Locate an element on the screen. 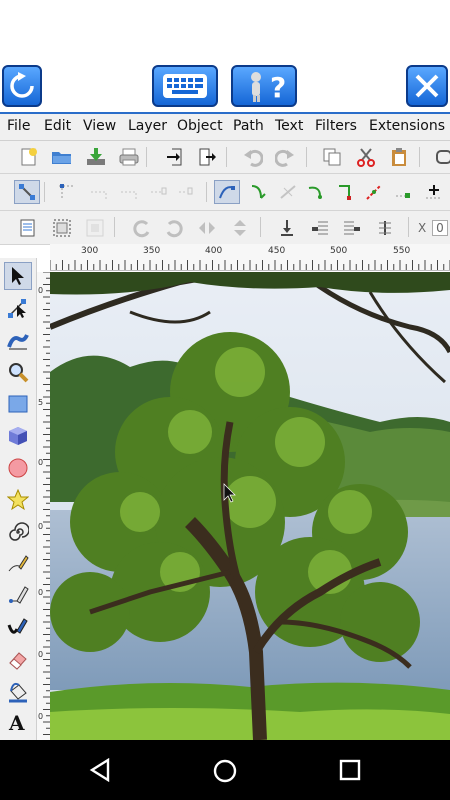 This screenshot has width=450, height=800. commands-toolbar is located at coordinates (225, 157).